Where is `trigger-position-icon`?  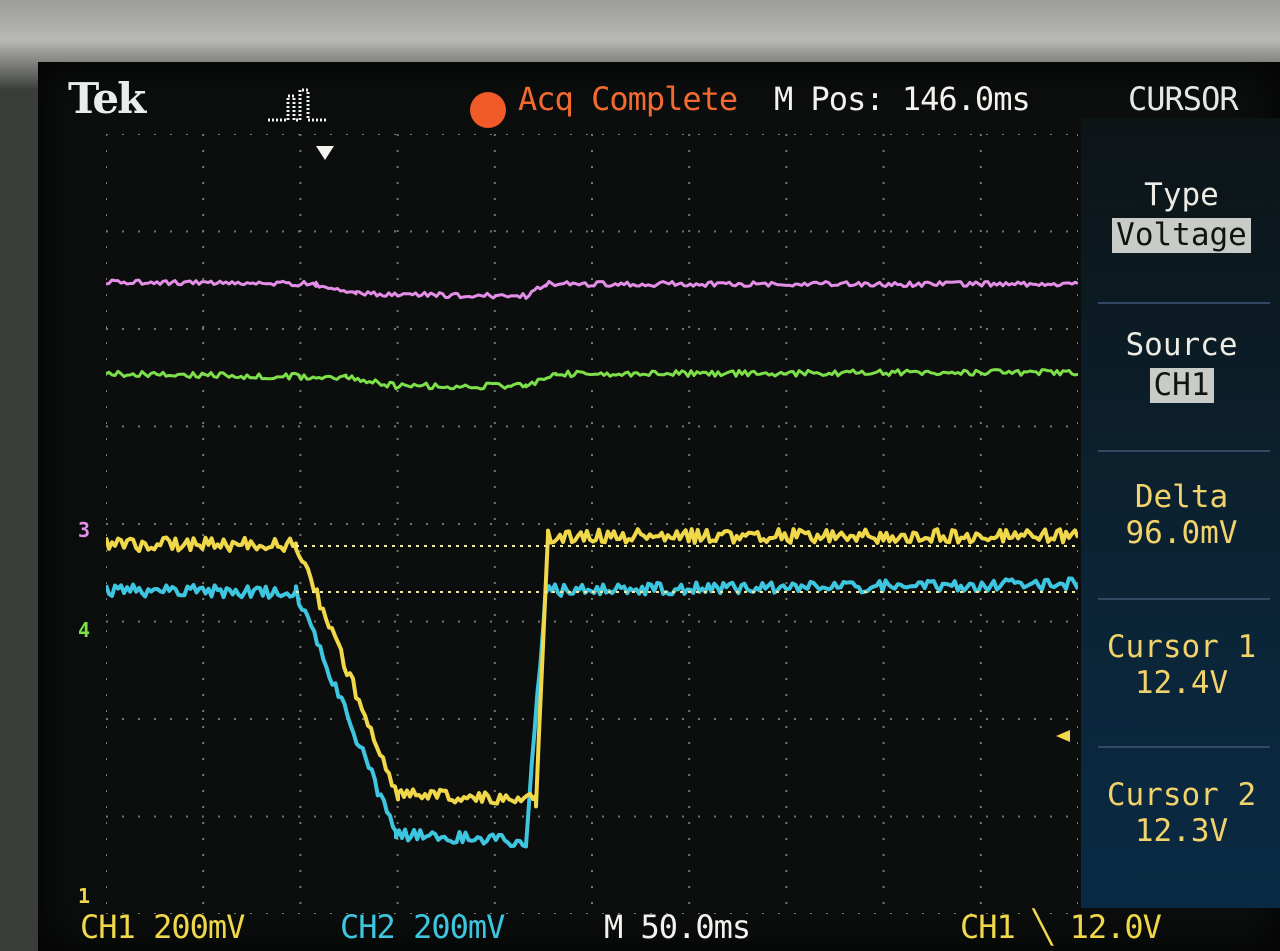 trigger-position-icon is located at coordinates (325, 153).